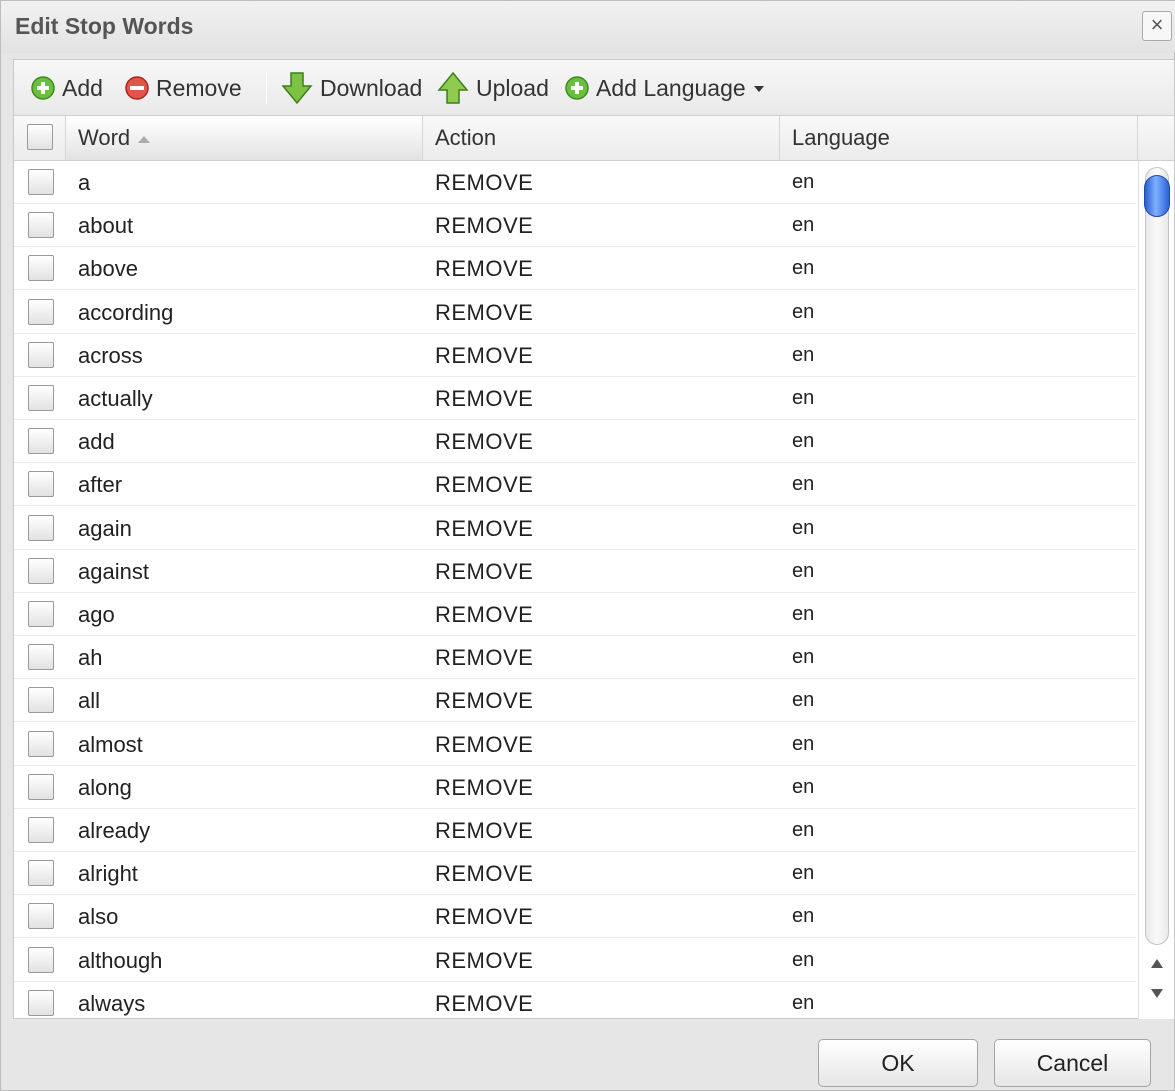  What do you see at coordinates (110, 355) in the screenshot?
I see `cell-word: across` at bounding box center [110, 355].